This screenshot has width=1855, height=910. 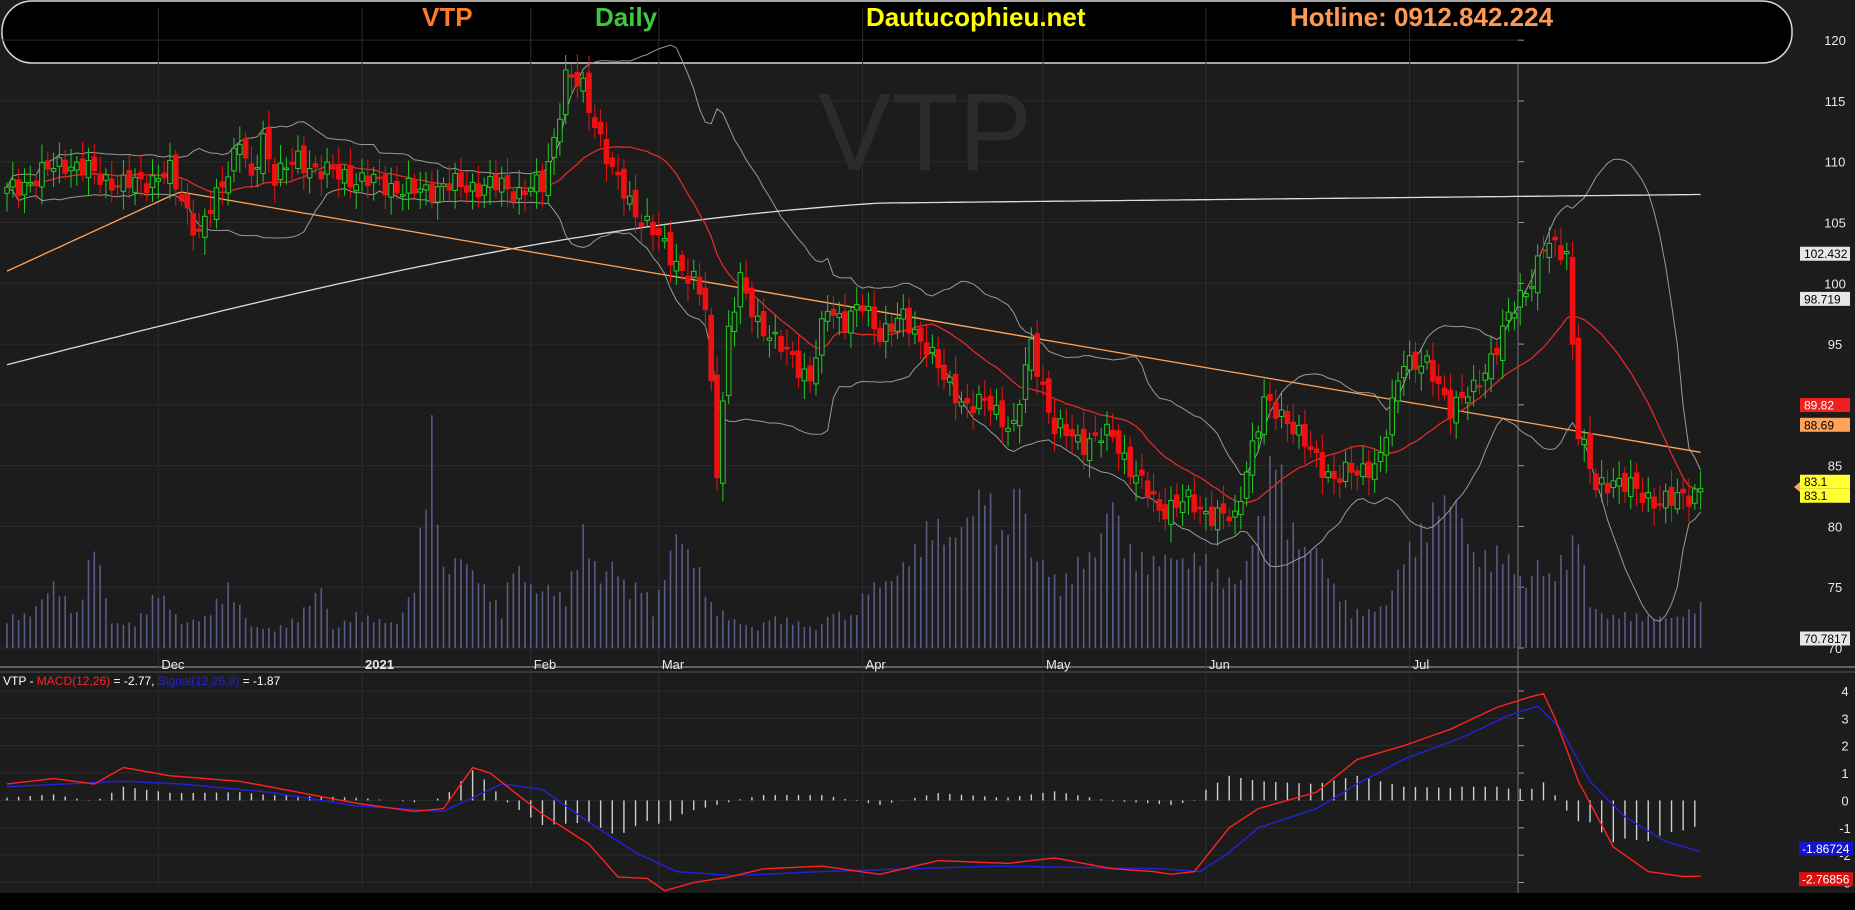 What do you see at coordinates (1826, 849) in the screenshot?
I see `macd-tag-label: -1.86724` at bounding box center [1826, 849].